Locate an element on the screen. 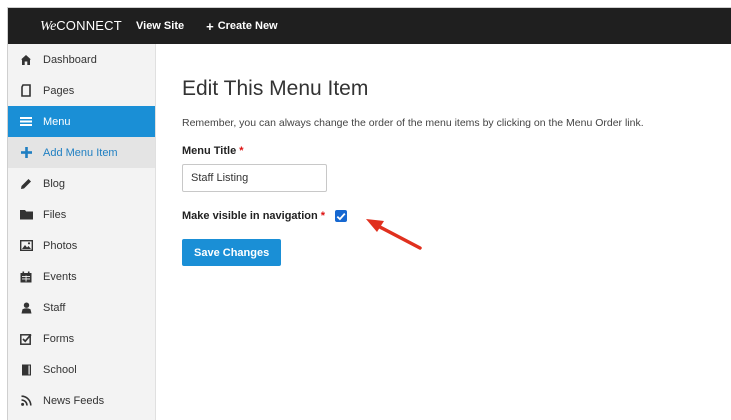  view-site-link: View Site is located at coordinates (160, 26).